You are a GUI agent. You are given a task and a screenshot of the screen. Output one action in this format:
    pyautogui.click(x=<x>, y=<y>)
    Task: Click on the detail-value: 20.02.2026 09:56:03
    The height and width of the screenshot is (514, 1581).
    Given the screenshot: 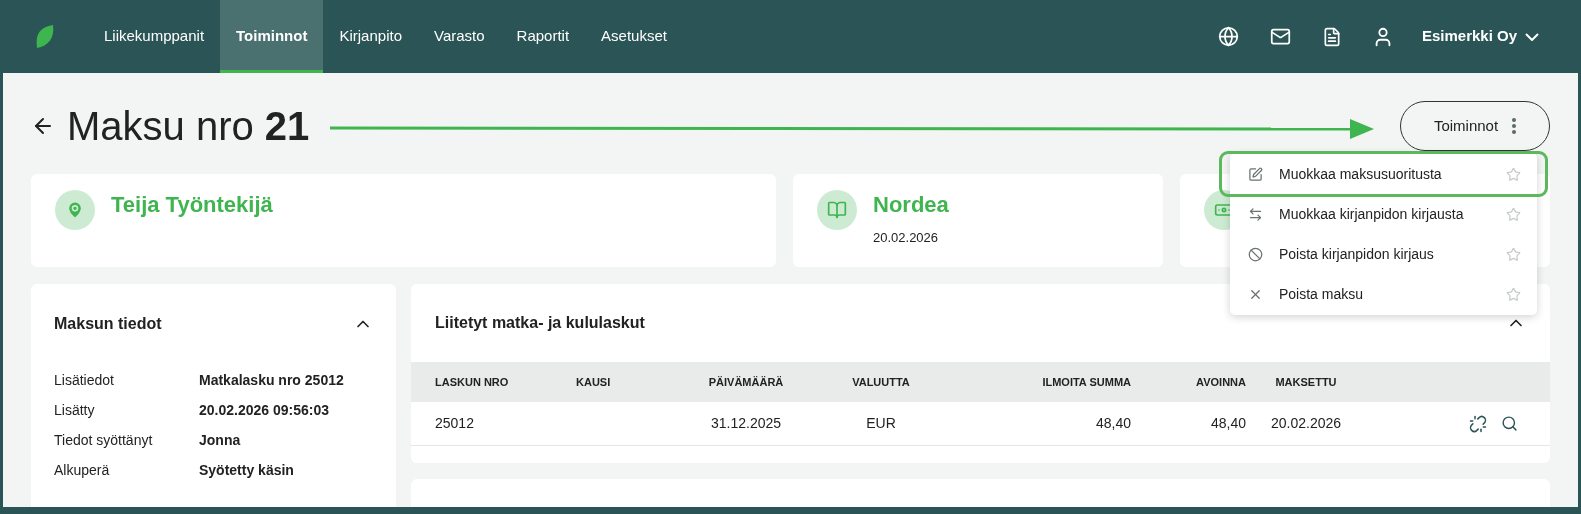 What is the action you would take?
    pyautogui.click(x=264, y=410)
    